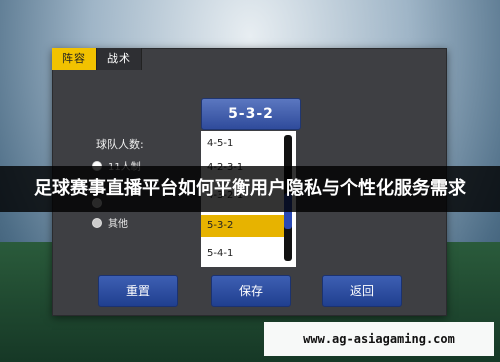 Image resolution: width=500 pixels, height=362 pixels. Describe the element at coordinates (379, 339) in the screenshot. I see `watermark-url: www.ag-asiagaming.com` at that location.